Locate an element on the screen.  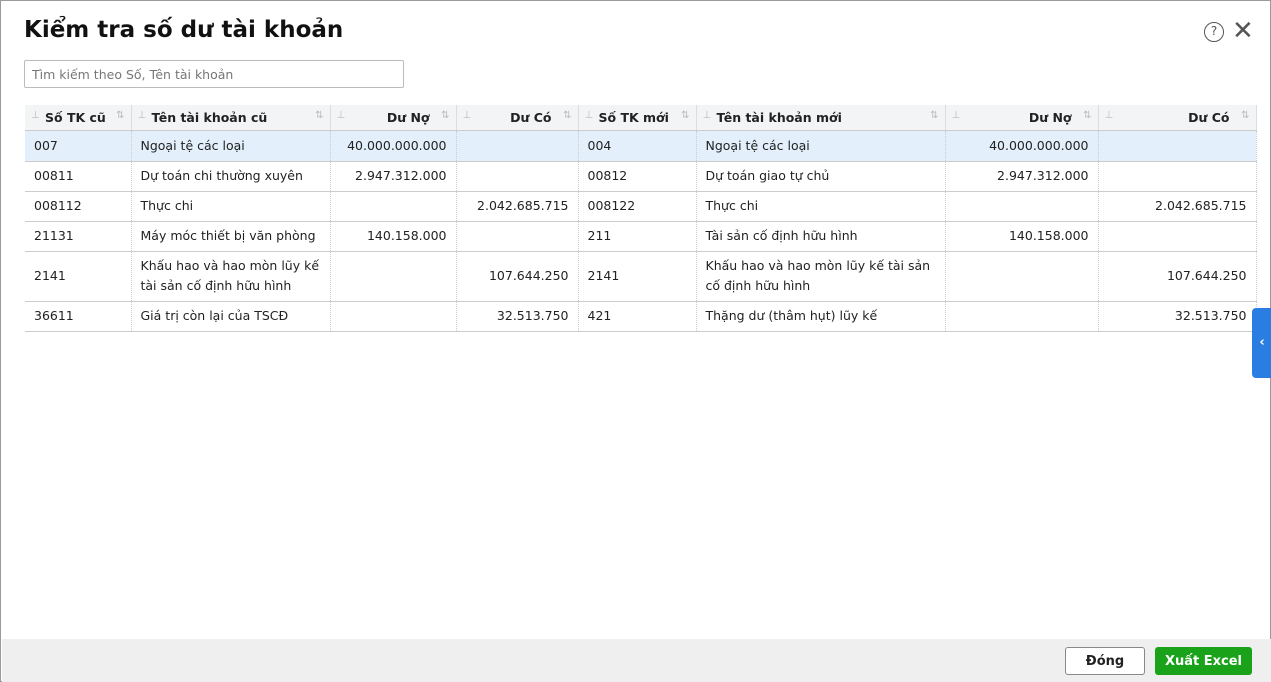
table-cell: 421 is located at coordinates (637, 316).